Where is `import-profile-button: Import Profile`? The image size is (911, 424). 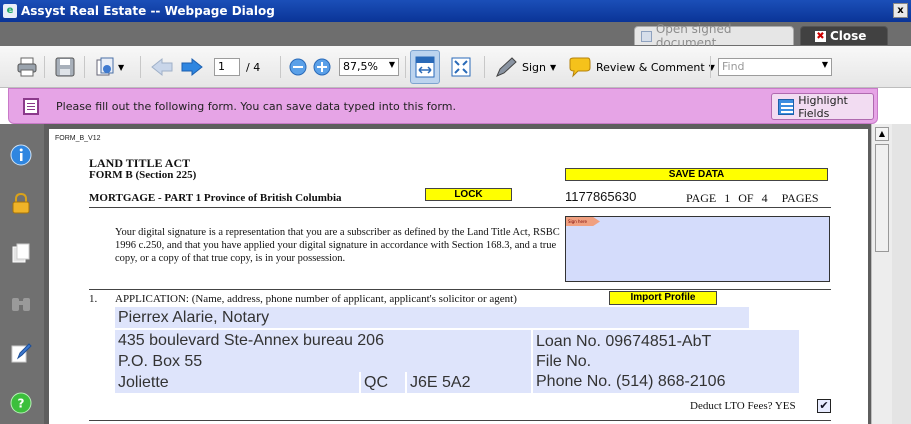 import-profile-button: Import Profile is located at coordinates (663, 298).